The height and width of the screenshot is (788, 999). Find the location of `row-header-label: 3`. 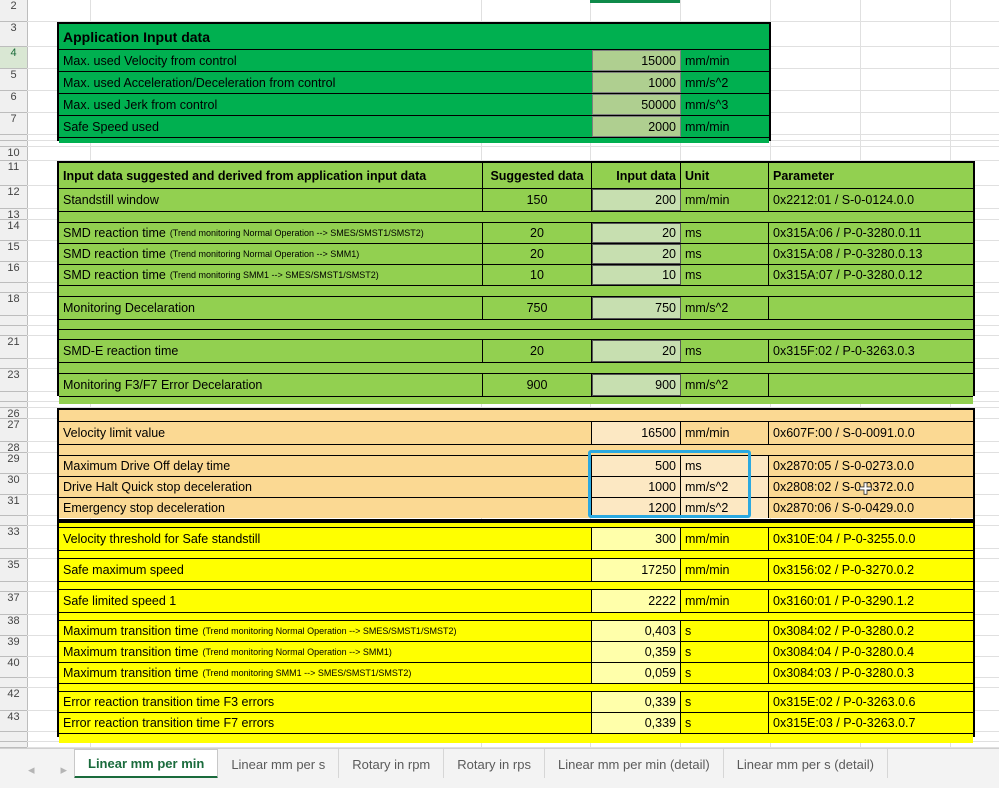

row-header-label: 3 is located at coordinates (13, 28).